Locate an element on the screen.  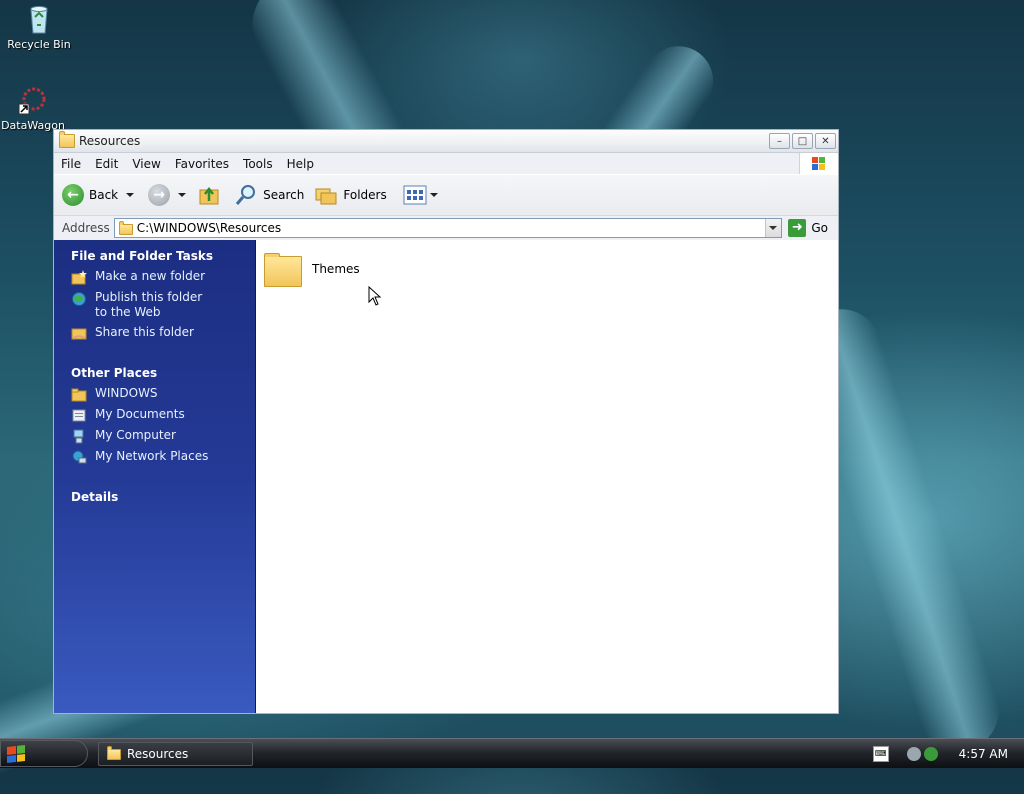
task-label: Share this folder is located at coordinates (144, 332).